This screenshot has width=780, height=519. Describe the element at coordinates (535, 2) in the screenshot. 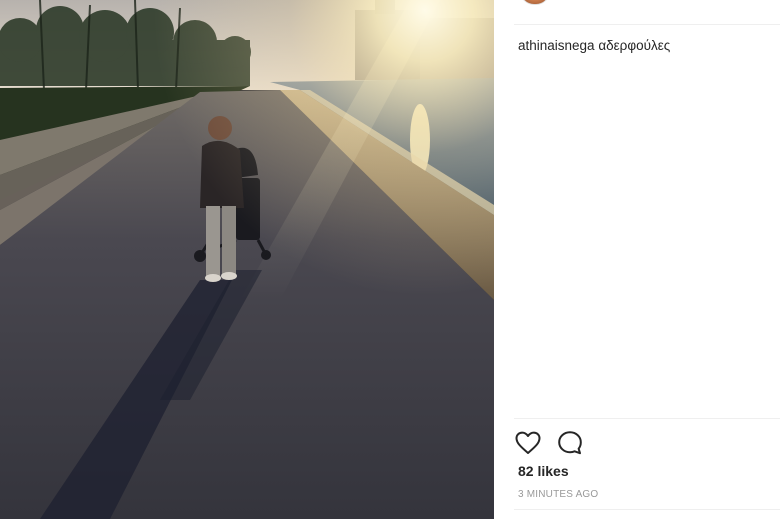

I see `avatar` at that location.